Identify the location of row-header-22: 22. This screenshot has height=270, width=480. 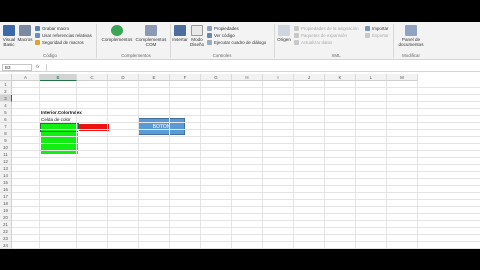
(6, 231).